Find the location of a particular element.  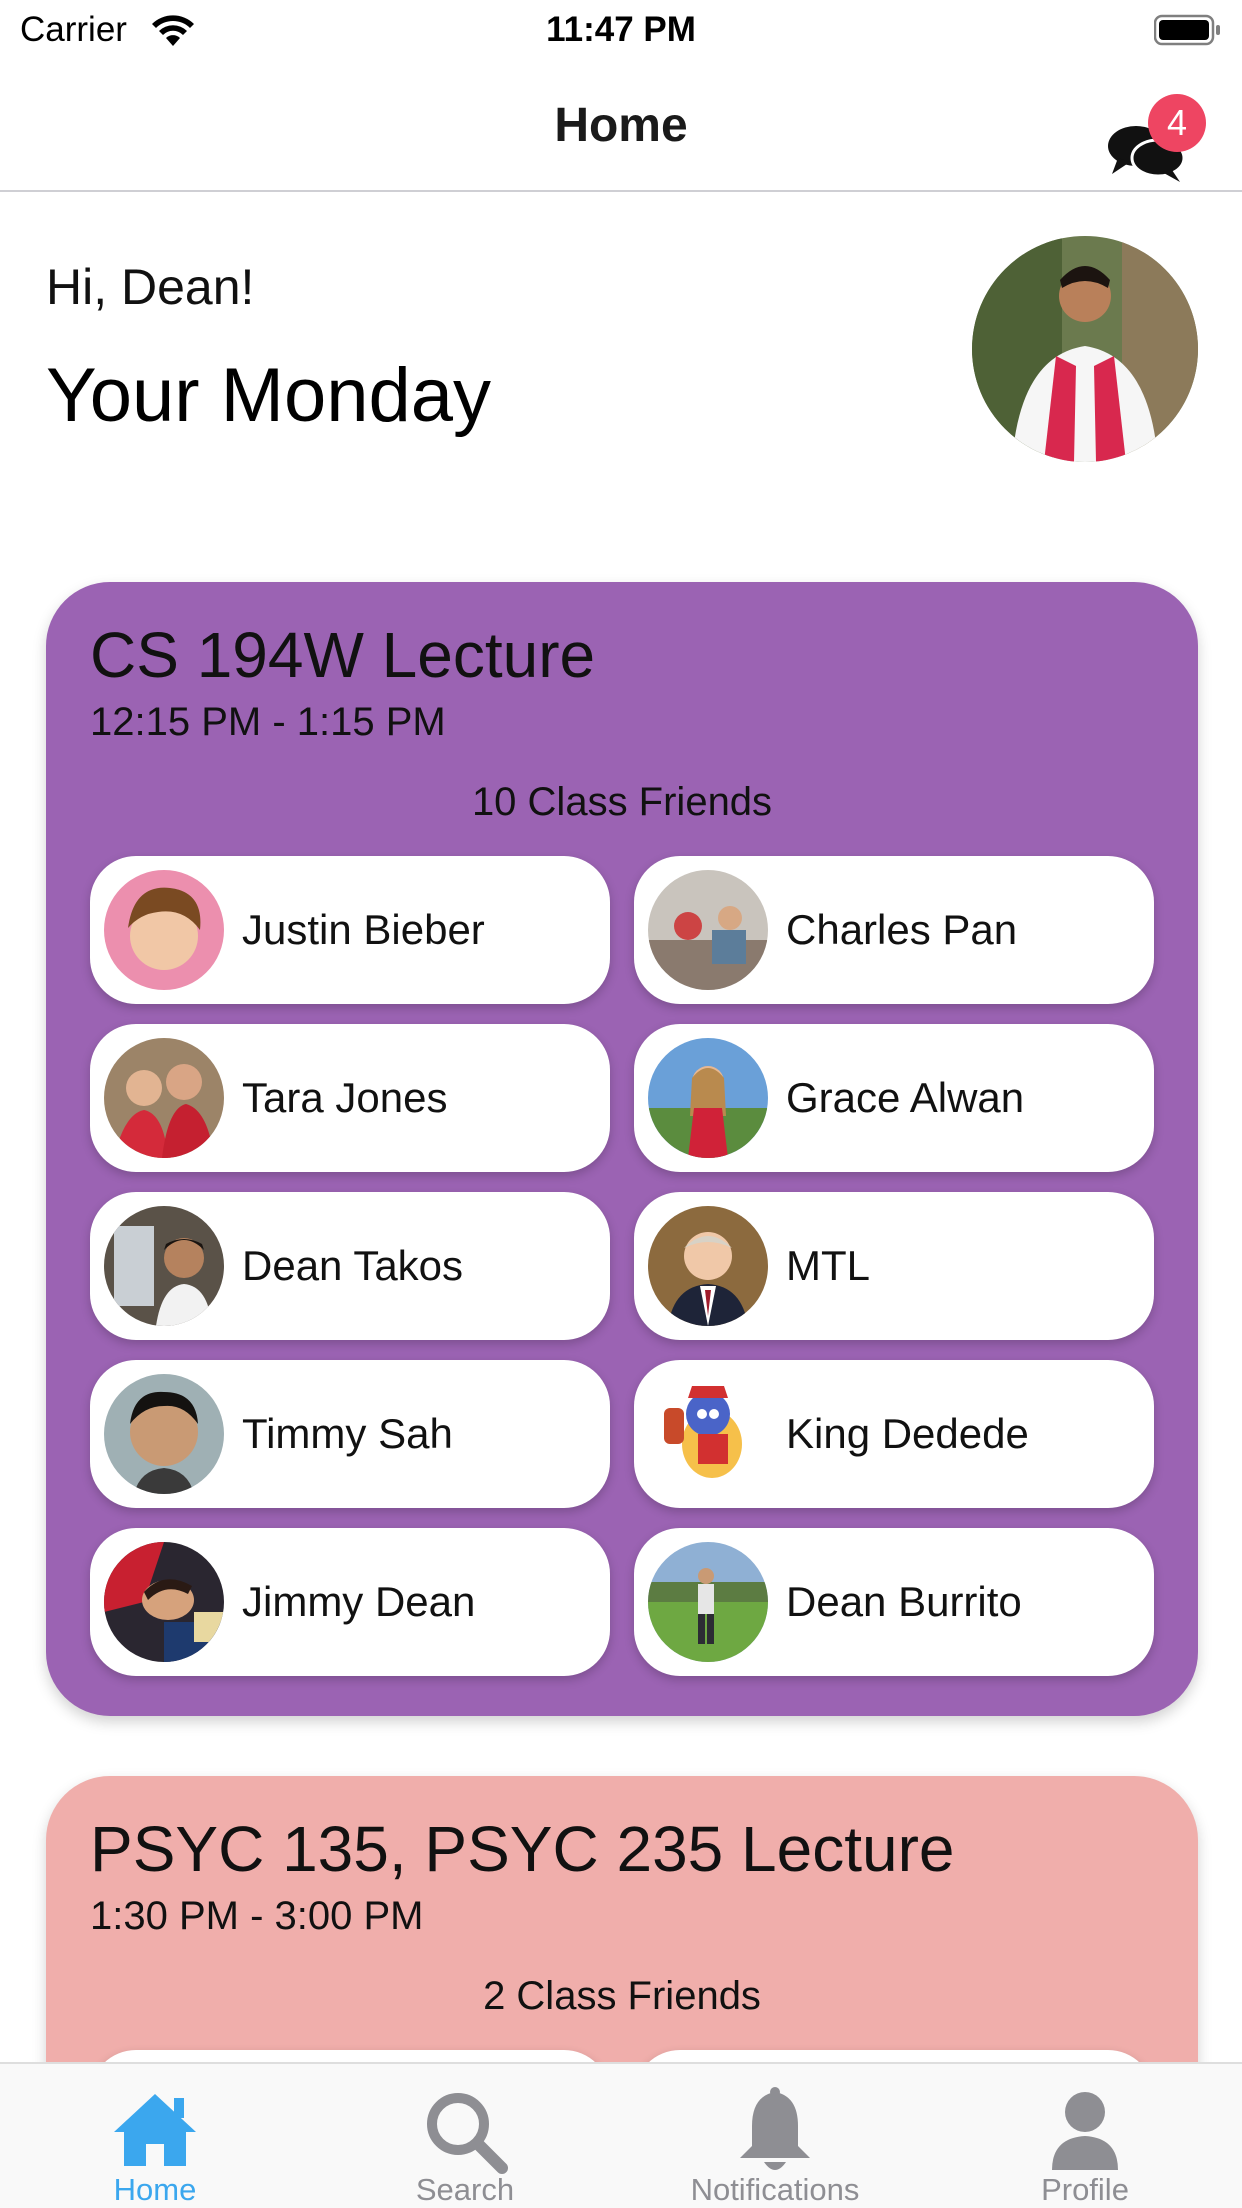

friend-tile-dean-takos: Dean Takos is located at coordinates (350, 1266).